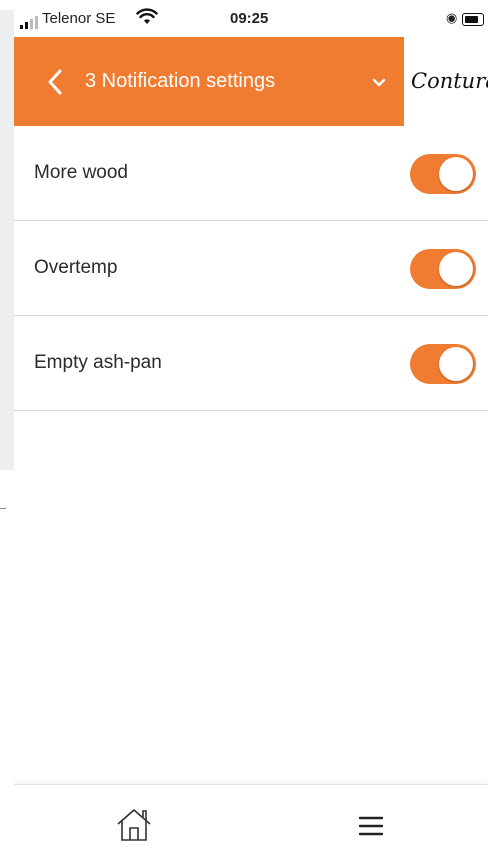 This screenshot has height=864, width=488. Describe the element at coordinates (452, 17) in the screenshot. I see `orientation-lock-icon: ◉` at that location.